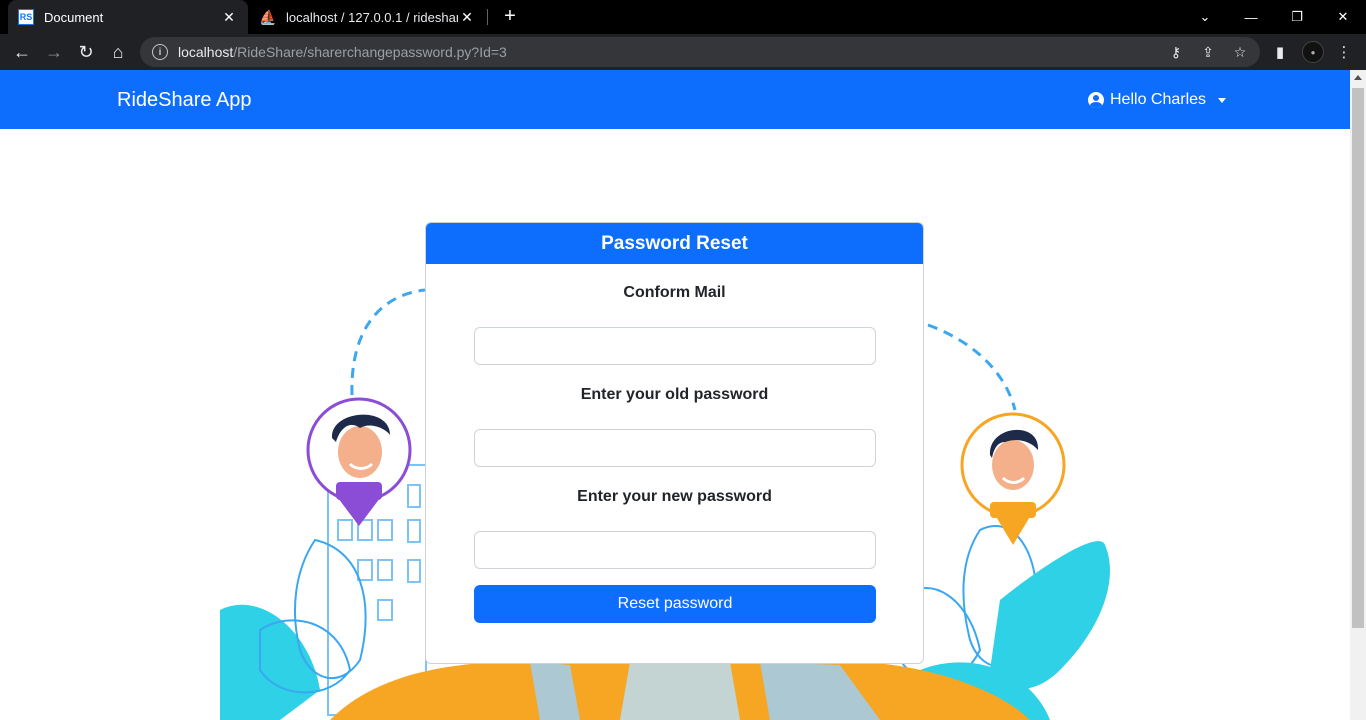  What do you see at coordinates (388, 342) in the screenshot?
I see `dashed-route-left` at bounding box center [388, 342].